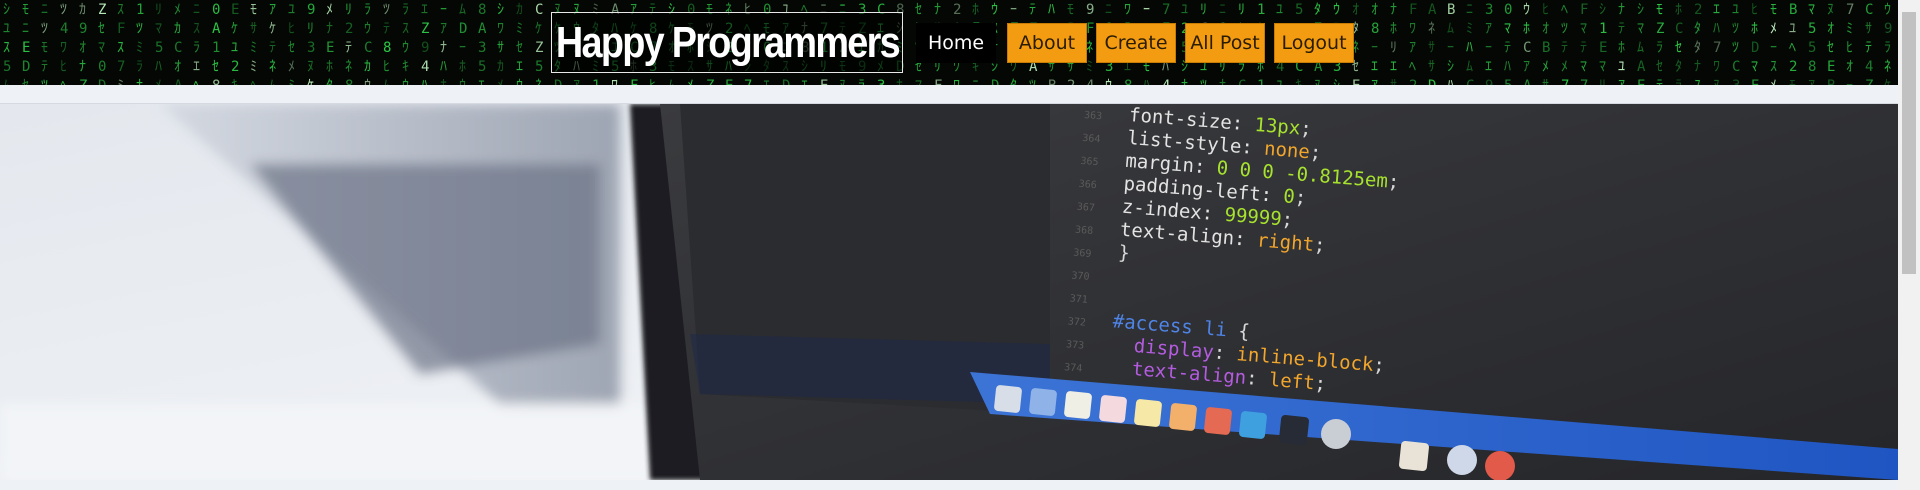 The image size is (1920, 490). What do you see at coordinates (25, 10) in the screenshot?
I see `matrix-glyph: ﾓ` at bounding box center [25, 10].